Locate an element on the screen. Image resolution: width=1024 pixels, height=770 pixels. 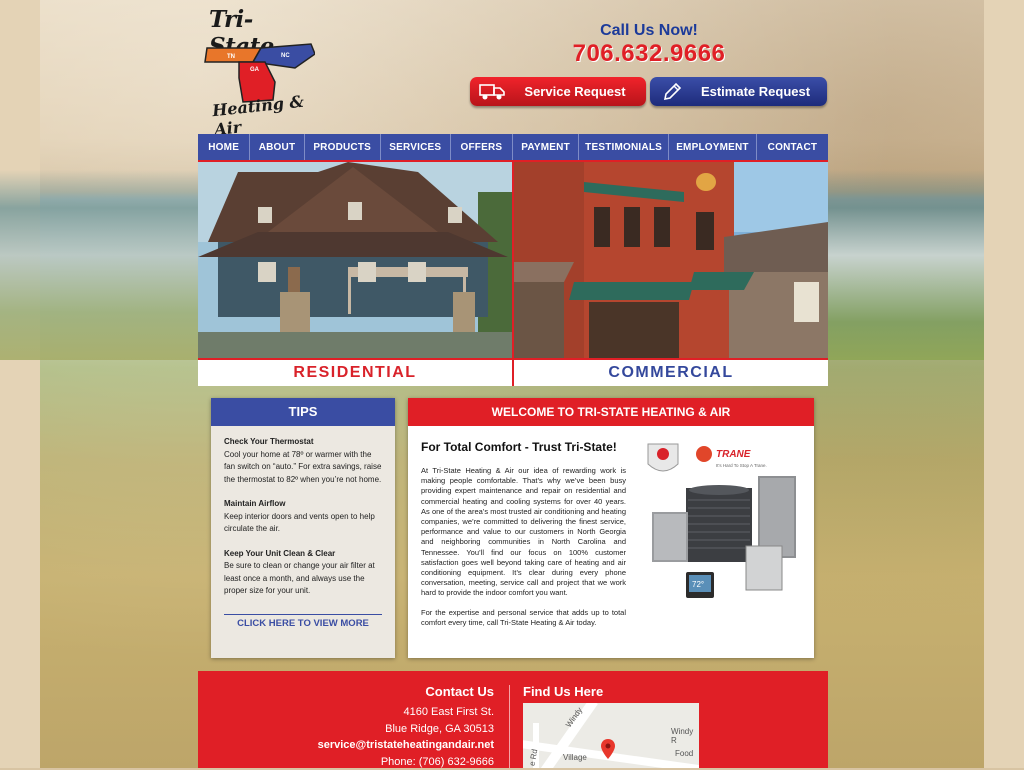
tip-heading: Keep Your Unit Clean & Clear is located at coordinates (303, 554).